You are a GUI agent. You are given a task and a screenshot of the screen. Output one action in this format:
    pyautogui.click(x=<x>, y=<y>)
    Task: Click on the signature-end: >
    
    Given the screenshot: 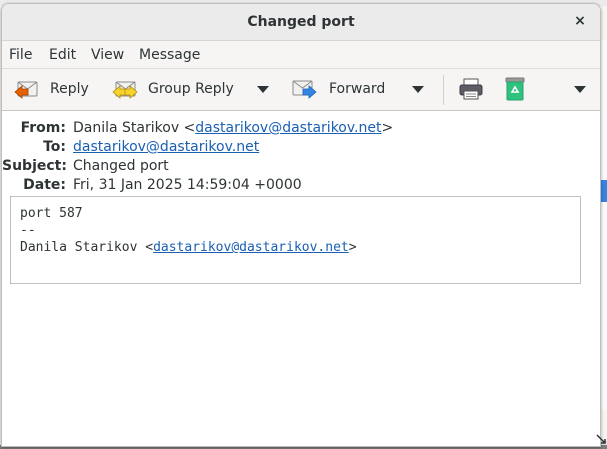 What is the action you would take?
    pyautogui.click(x=352, y=247)
    